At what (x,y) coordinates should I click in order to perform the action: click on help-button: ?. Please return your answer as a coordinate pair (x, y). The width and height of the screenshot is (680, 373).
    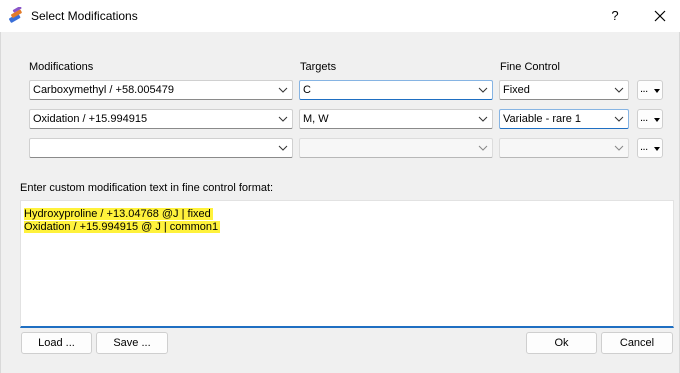
    Looking at the image, I should click on (615, 16).